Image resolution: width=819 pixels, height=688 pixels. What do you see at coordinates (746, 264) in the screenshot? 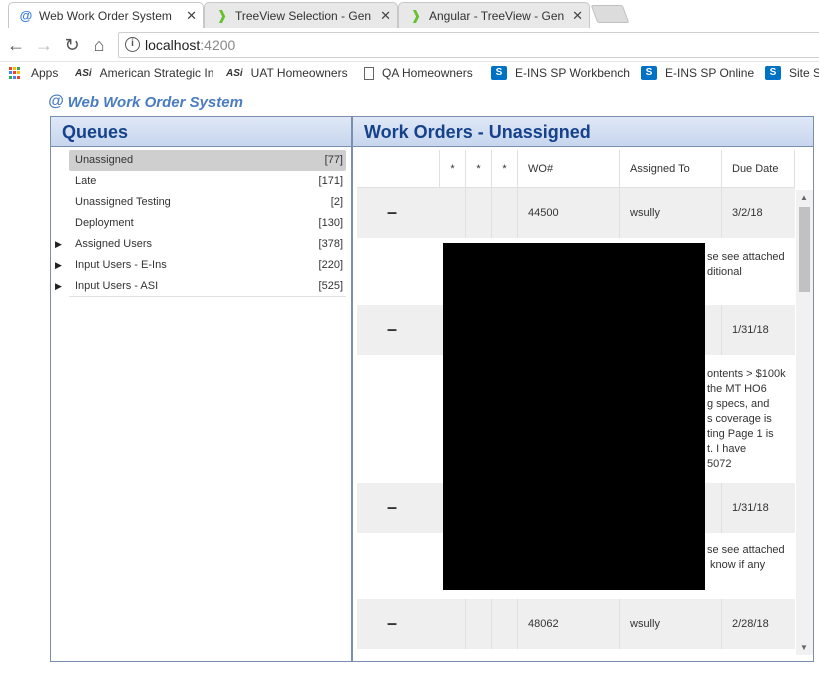
I see `description-text: se see attached ditional` at bounding box center [746, 264].